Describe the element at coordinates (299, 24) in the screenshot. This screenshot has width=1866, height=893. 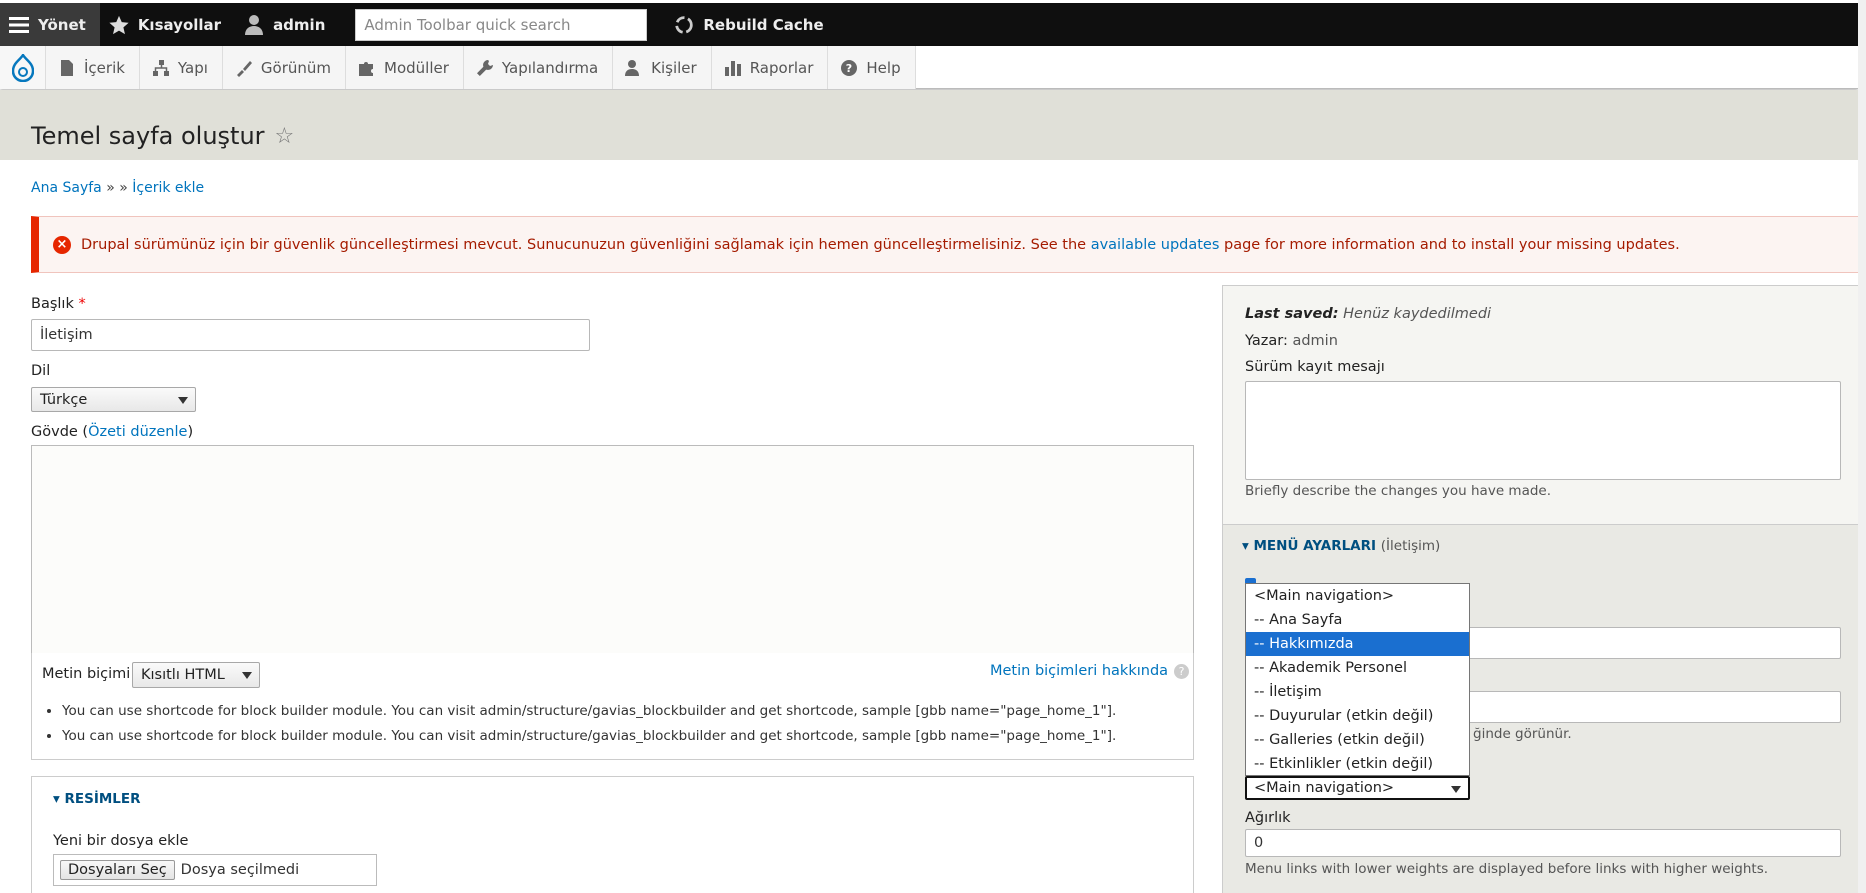
I see `user-label: admin` at that location.